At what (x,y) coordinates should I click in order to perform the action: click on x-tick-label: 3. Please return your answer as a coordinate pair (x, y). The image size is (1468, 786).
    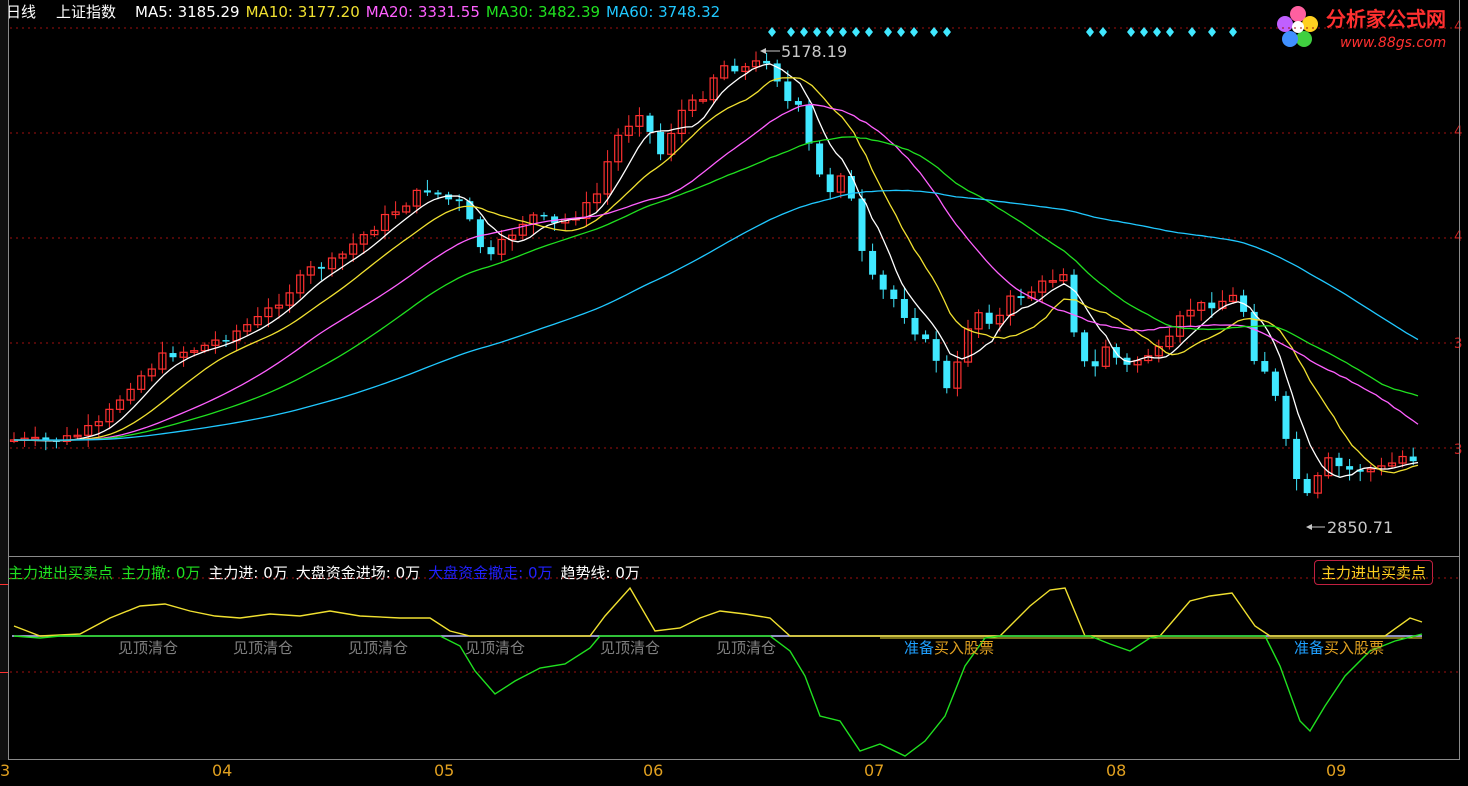
    Looking at the image, I should click on (5, 770).